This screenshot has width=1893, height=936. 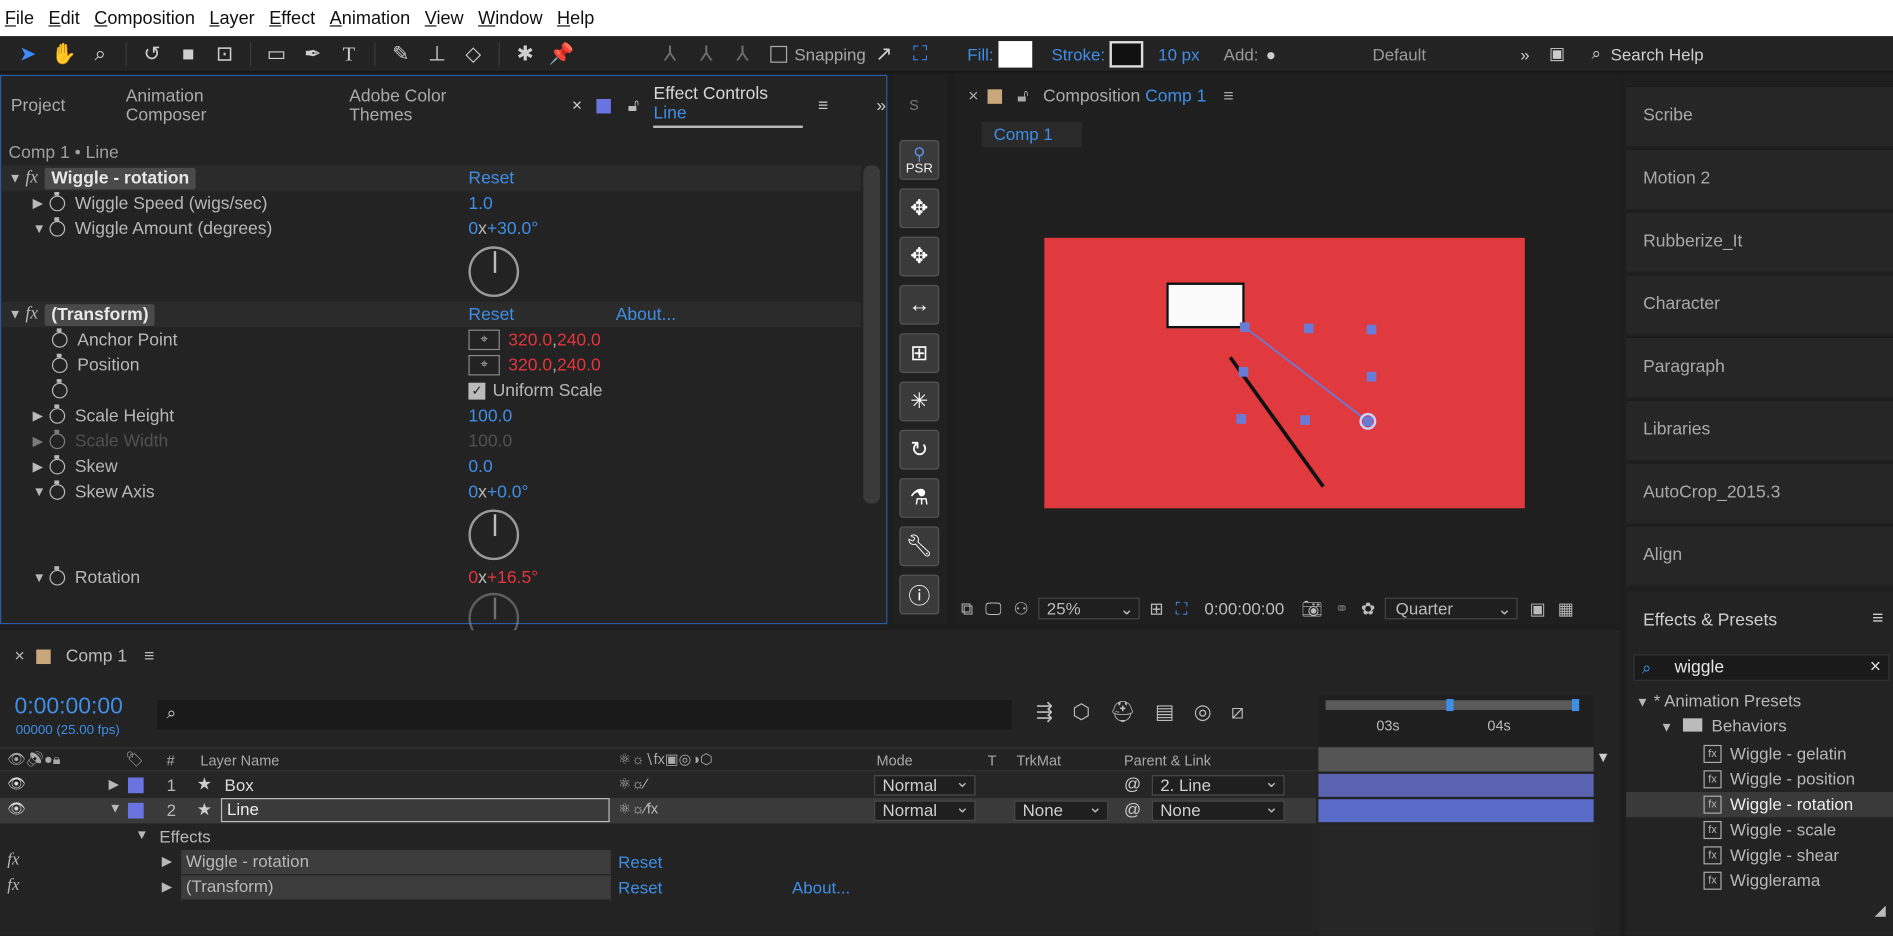 What do you see at coordinates (1575, 705) in the screenshot?
I see `work-area-end-handle` at bounding box center [1575, 705].